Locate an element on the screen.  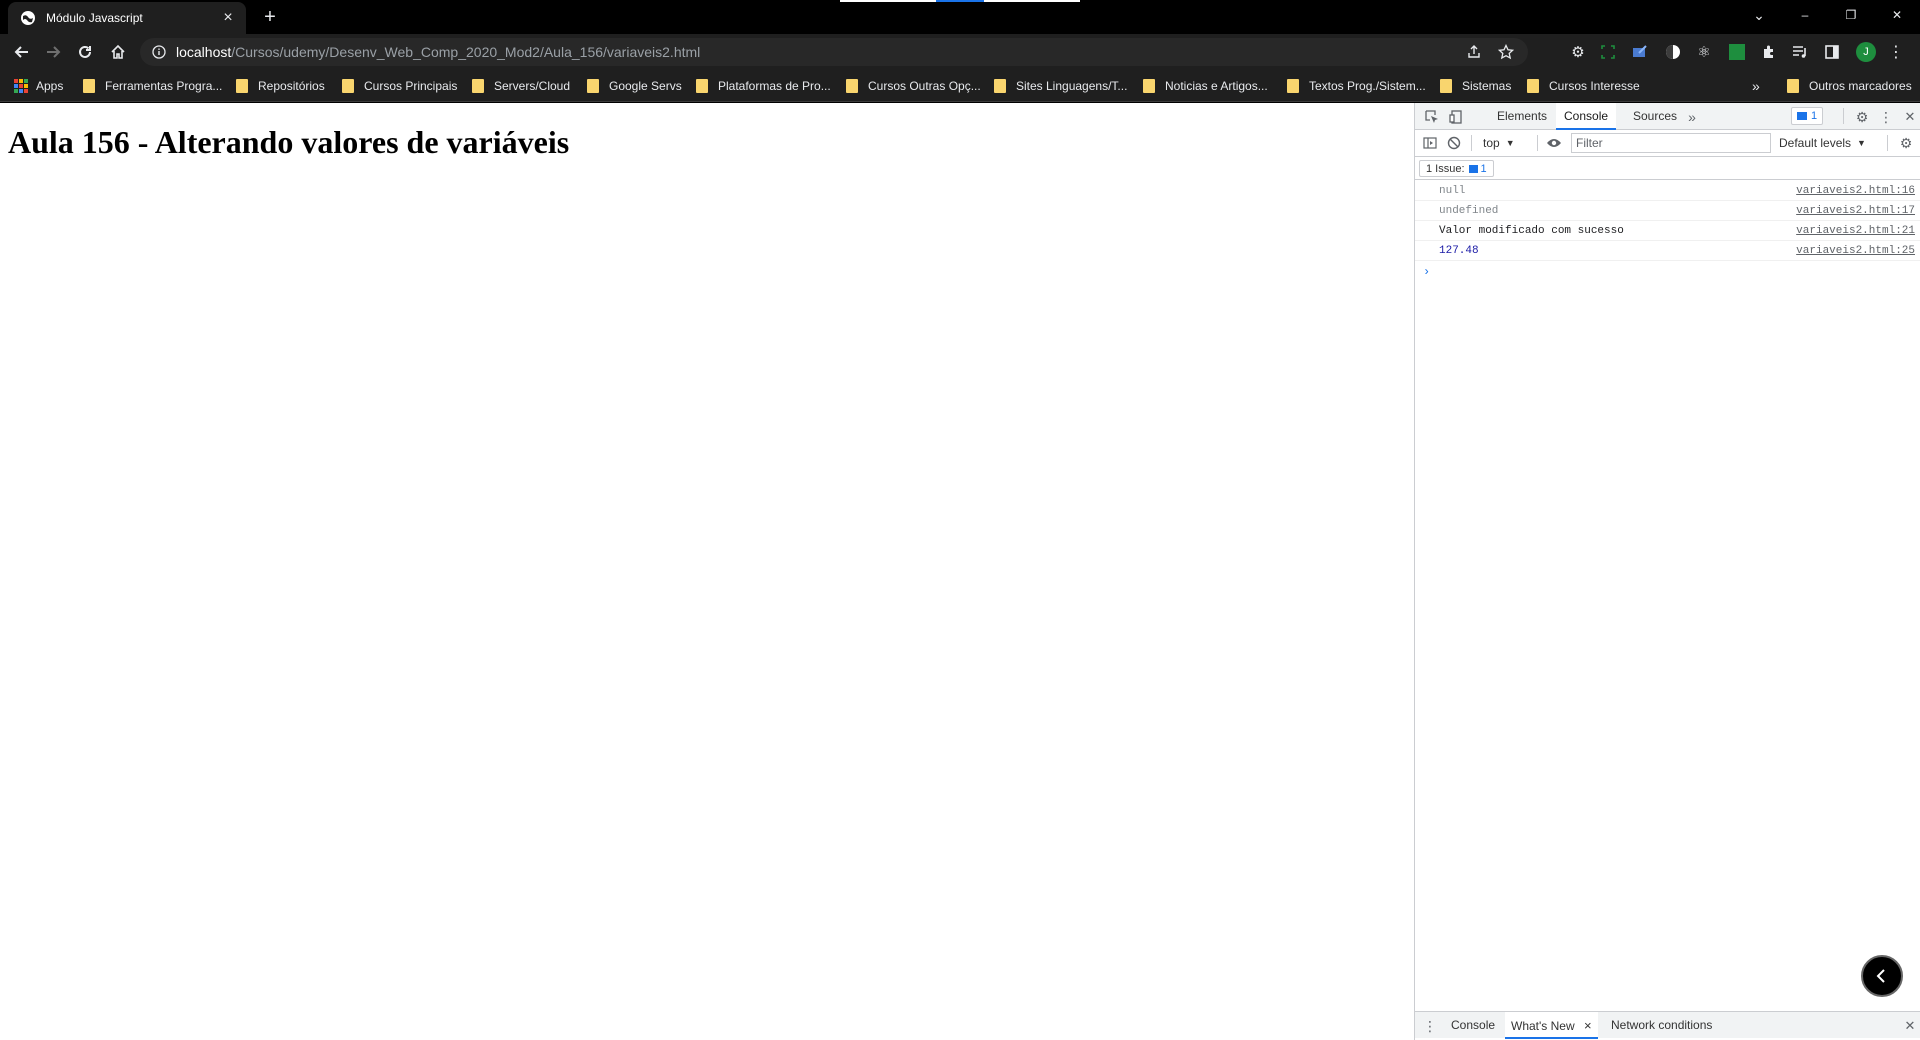
bookmark-star-button is located at coordinates (1506, 52).